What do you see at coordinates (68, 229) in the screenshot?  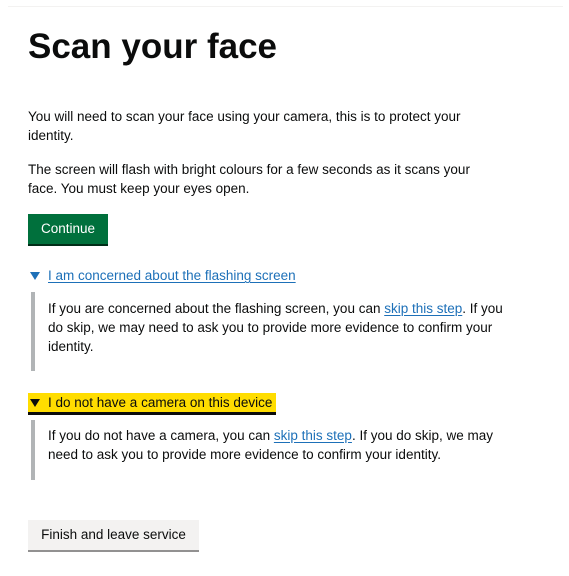 I see `continue-button: Continue` at bounding box center [68, 229].